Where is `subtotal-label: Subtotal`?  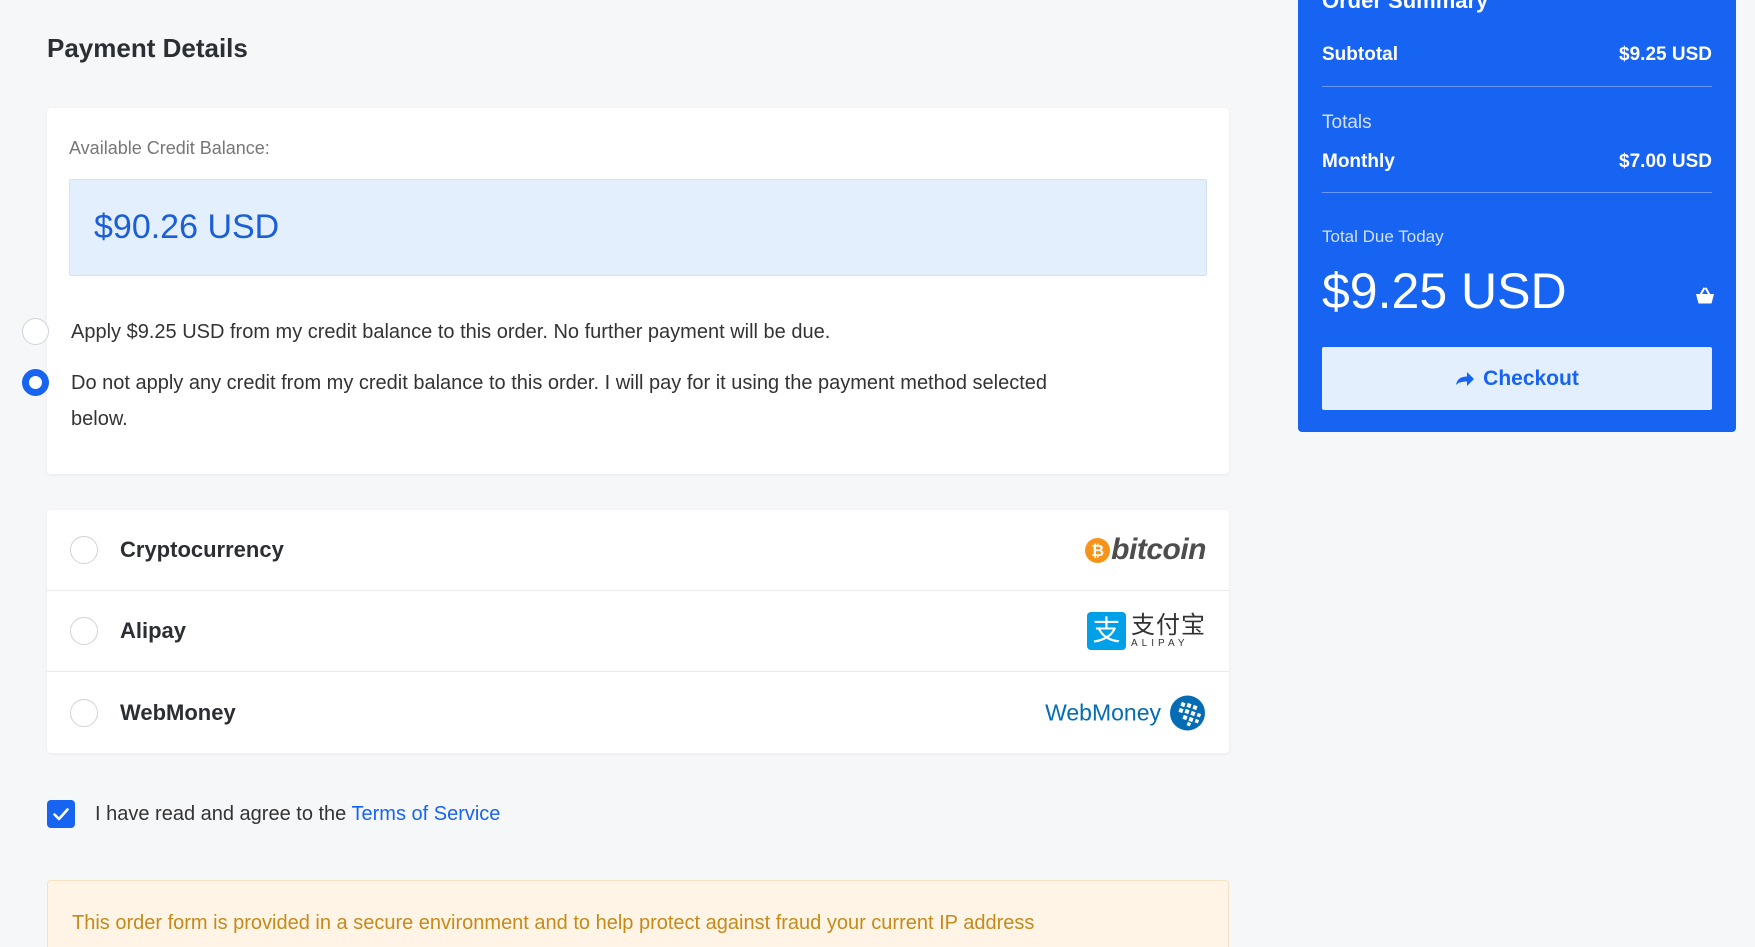
subtotal-label: Subtotal is located at coordinates (1360, 54).